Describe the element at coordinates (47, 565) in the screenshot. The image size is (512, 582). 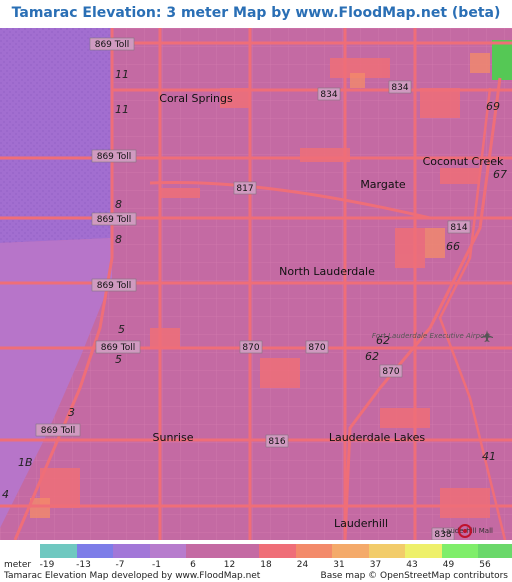
I see `legend-tick: -19` at that location.